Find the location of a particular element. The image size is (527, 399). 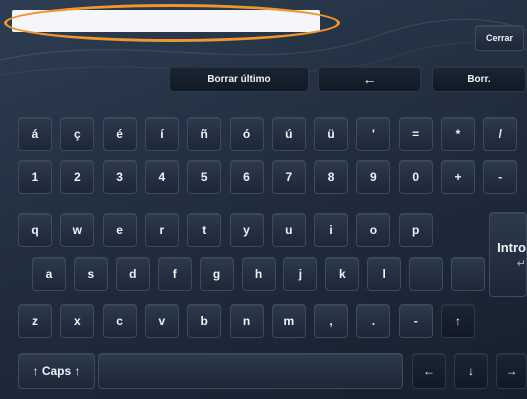

key-row_z-9: - is located at coordinates (415, 321).